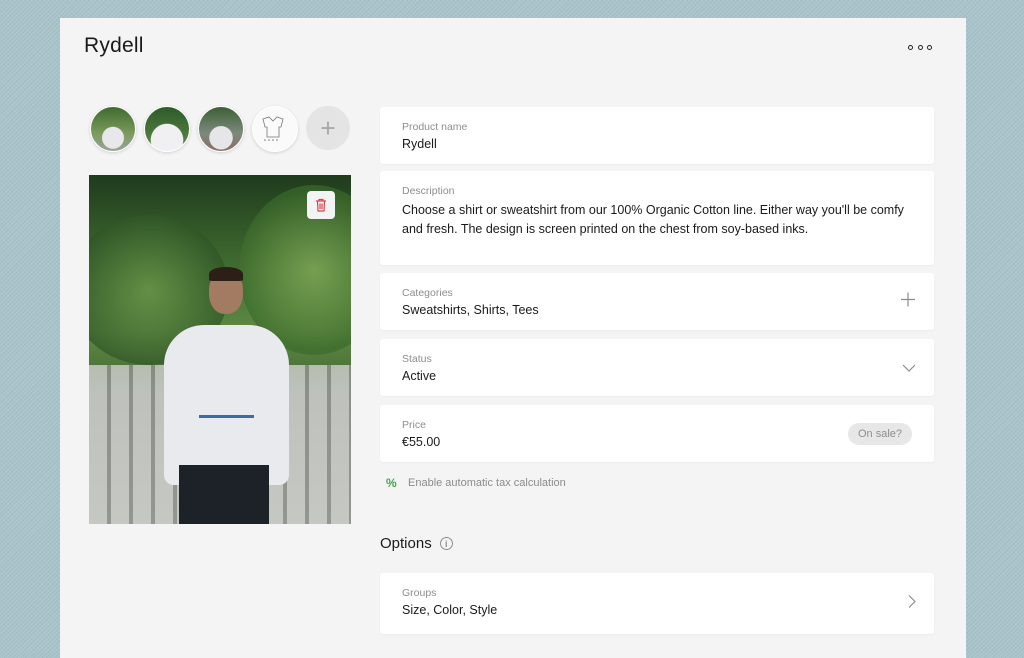 The image size is (1024, 658). What do you see at coordinates (908, 301) in the screenshot?
I see `add-category-icon` at bounding box center [908, 301].